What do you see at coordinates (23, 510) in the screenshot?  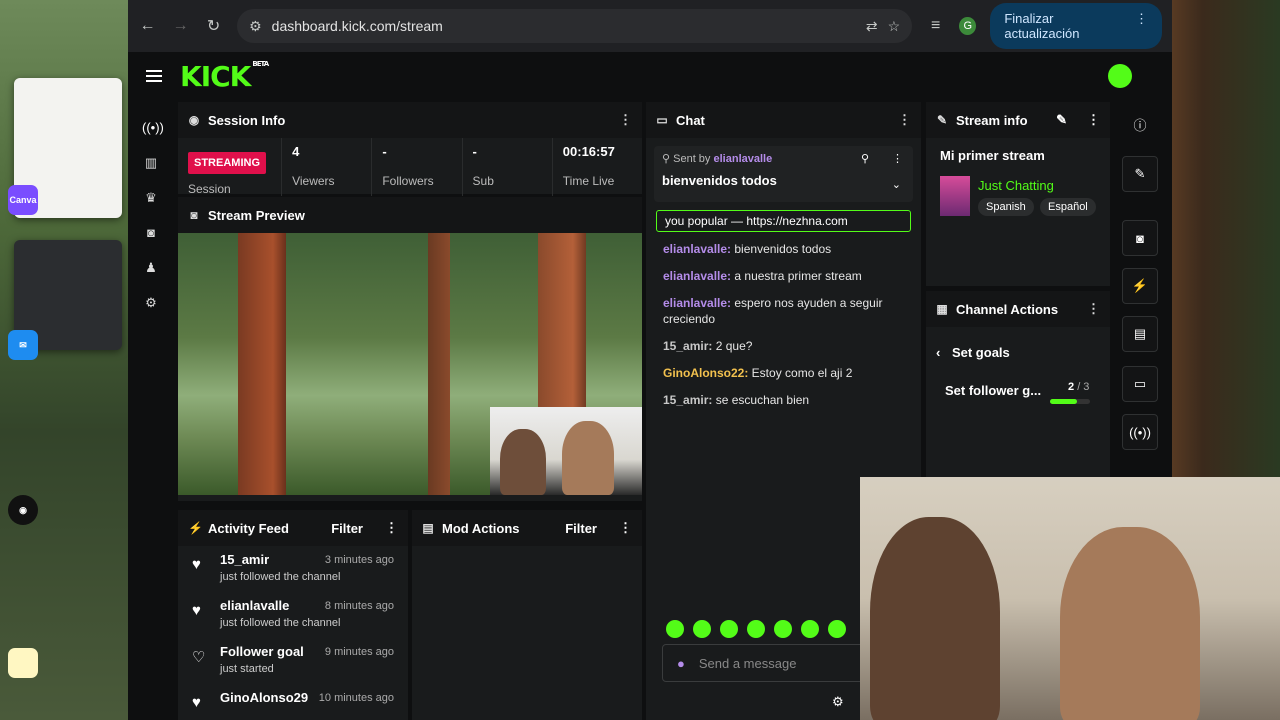 I see `obs-app-icon: ◉` at bounding box center [23, 510].